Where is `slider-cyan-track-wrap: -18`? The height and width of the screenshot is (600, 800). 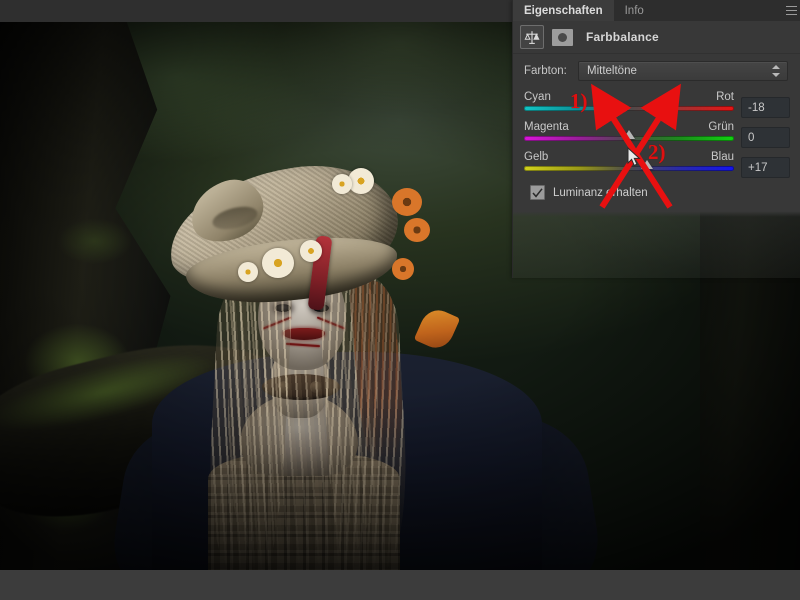 slider-cyan-track-wrap: -18 is located at coordinates (657, 107).